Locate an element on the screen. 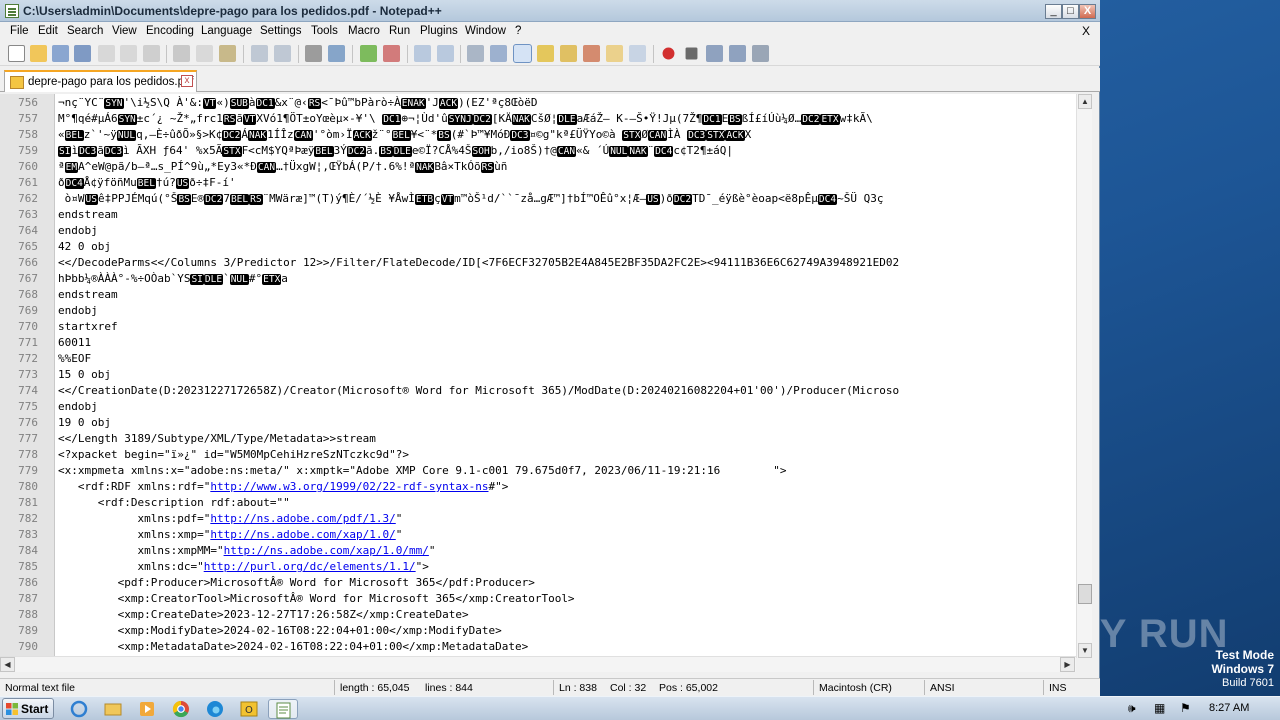 This screenshot has height=720, width=1280. new-file-icon is located at coordinates (16, 53).